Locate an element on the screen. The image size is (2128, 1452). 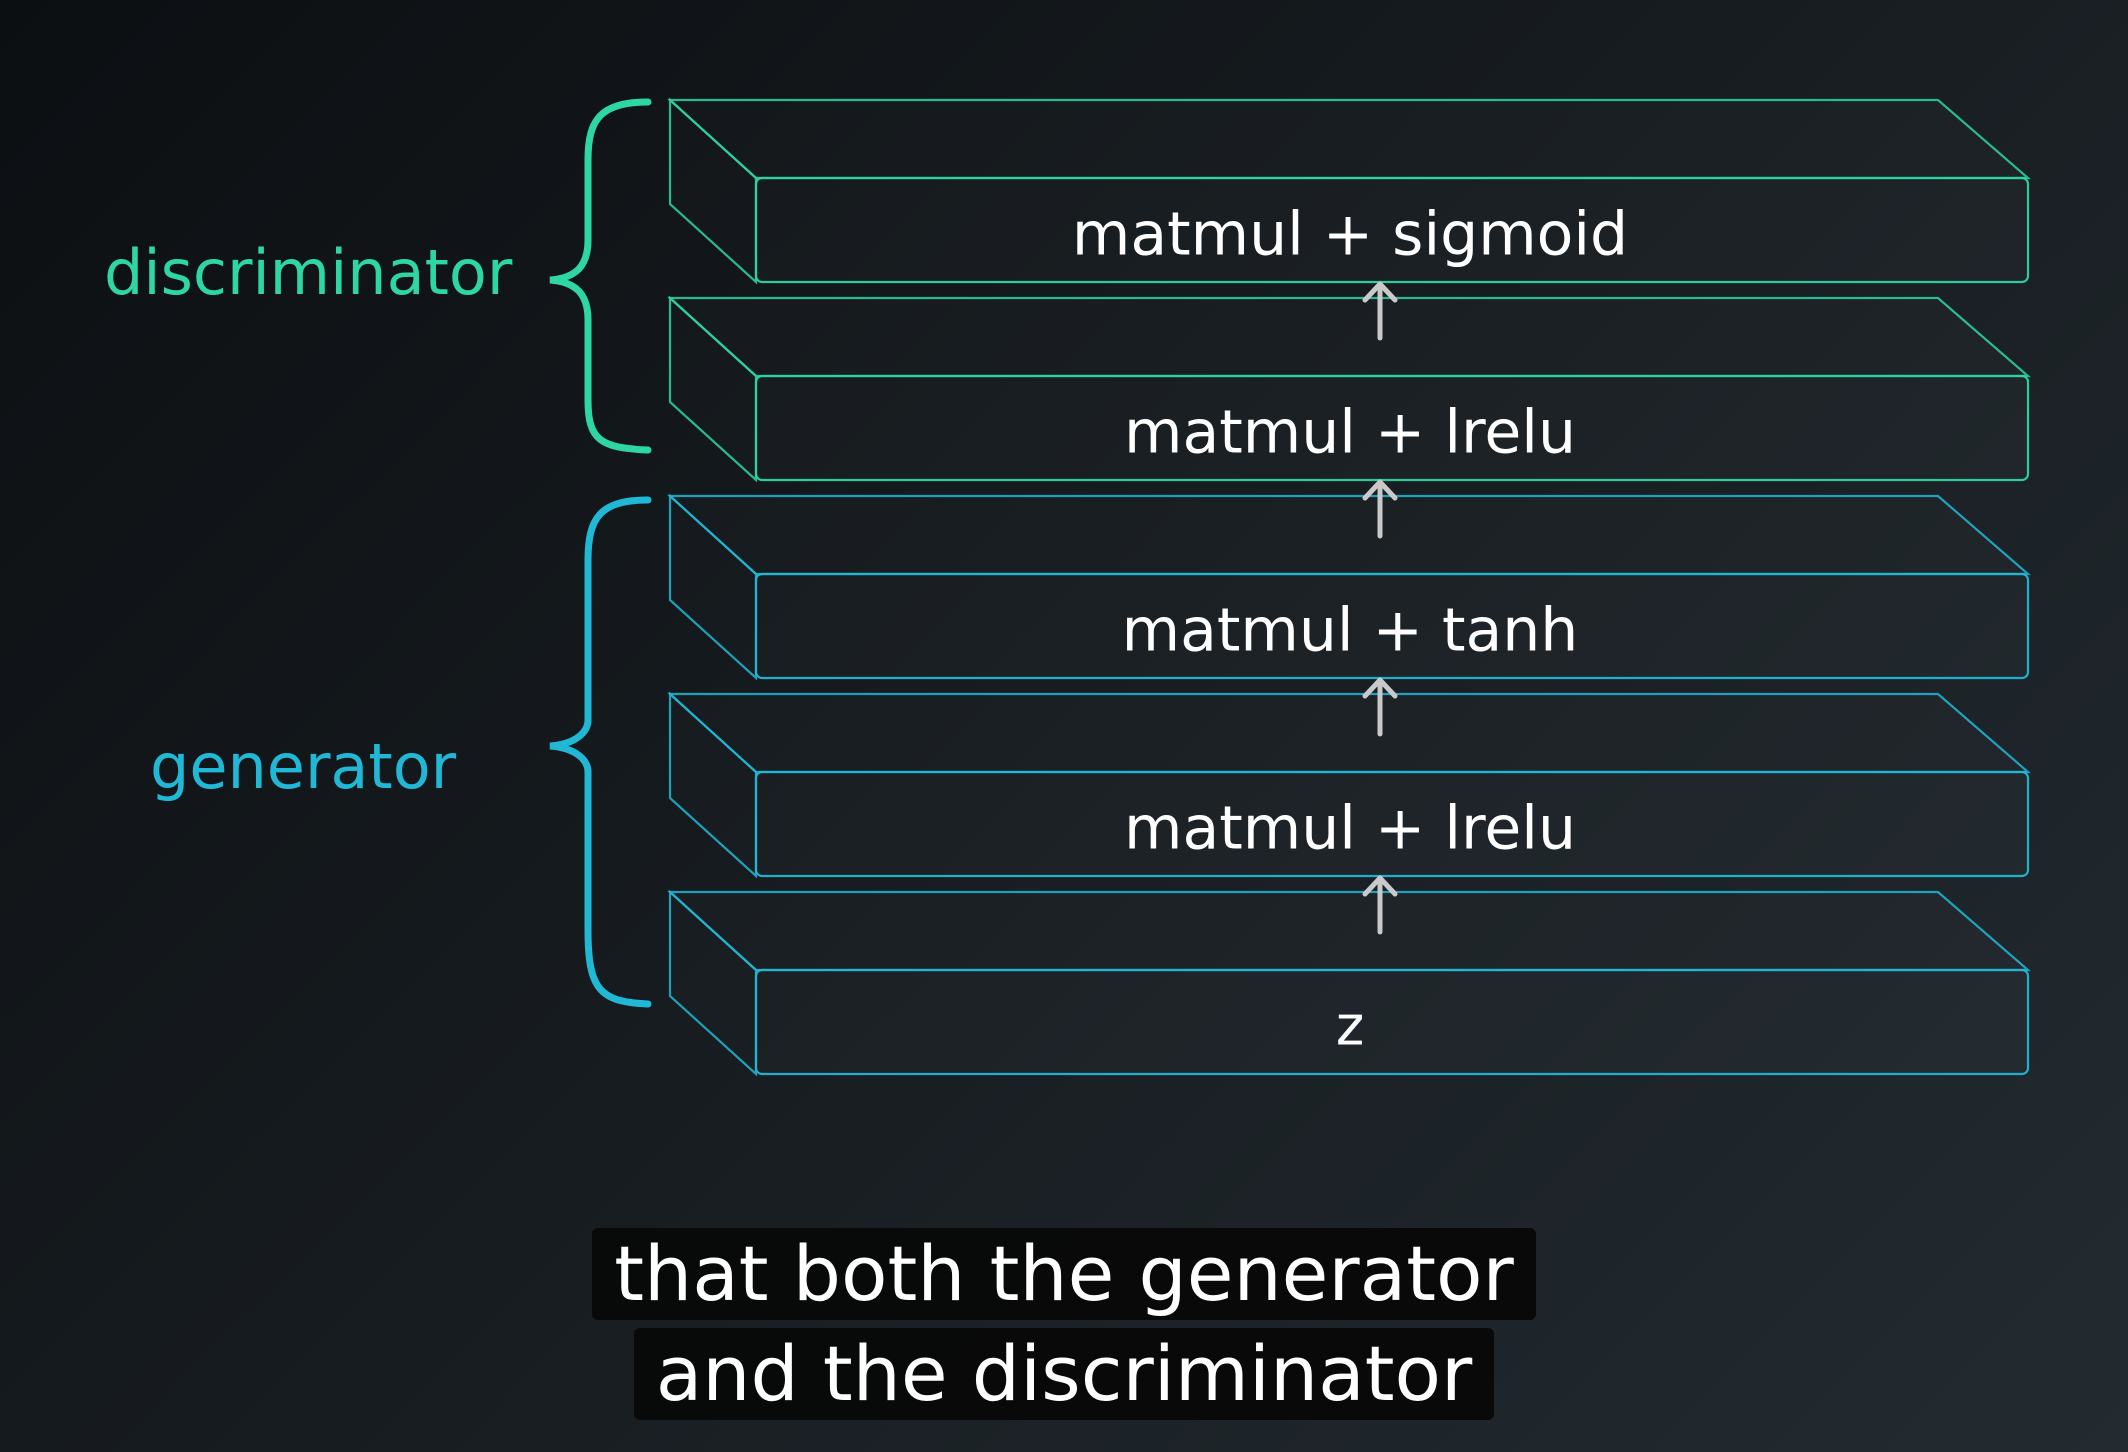
generator-label: generator is located at coordinates (303, 766).